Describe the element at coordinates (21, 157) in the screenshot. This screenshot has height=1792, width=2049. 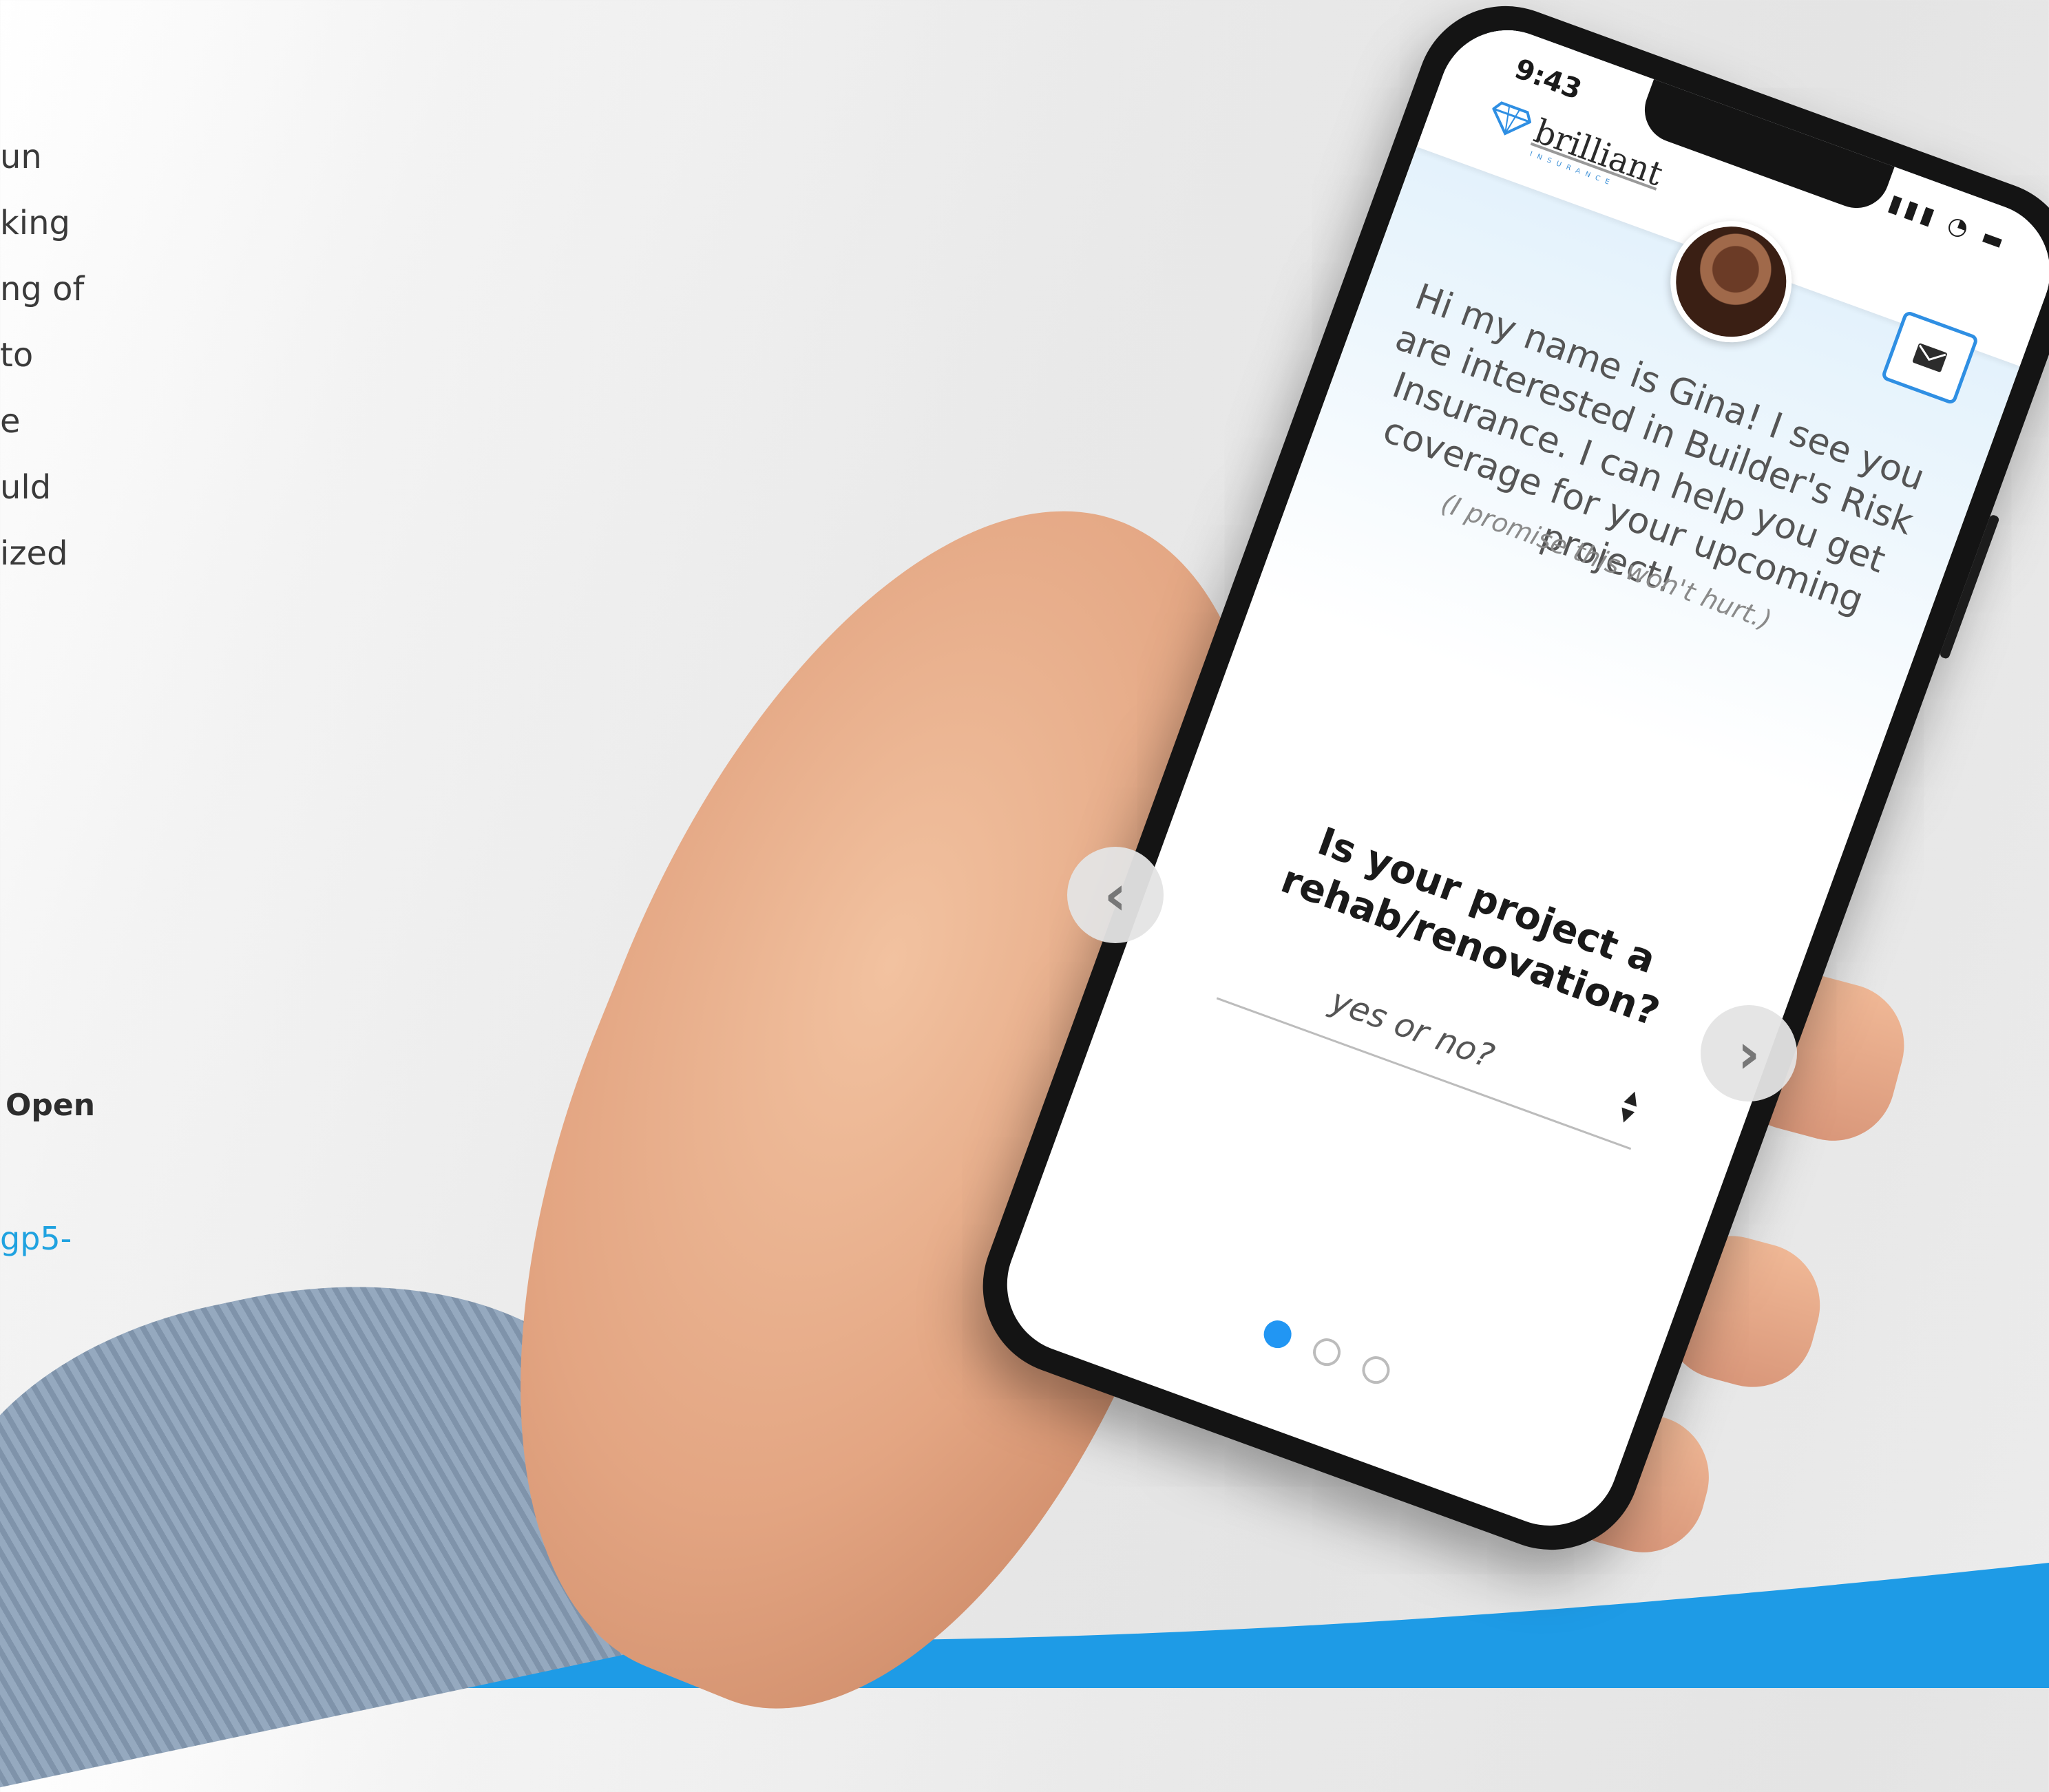
I see `text-line: un` at that location.